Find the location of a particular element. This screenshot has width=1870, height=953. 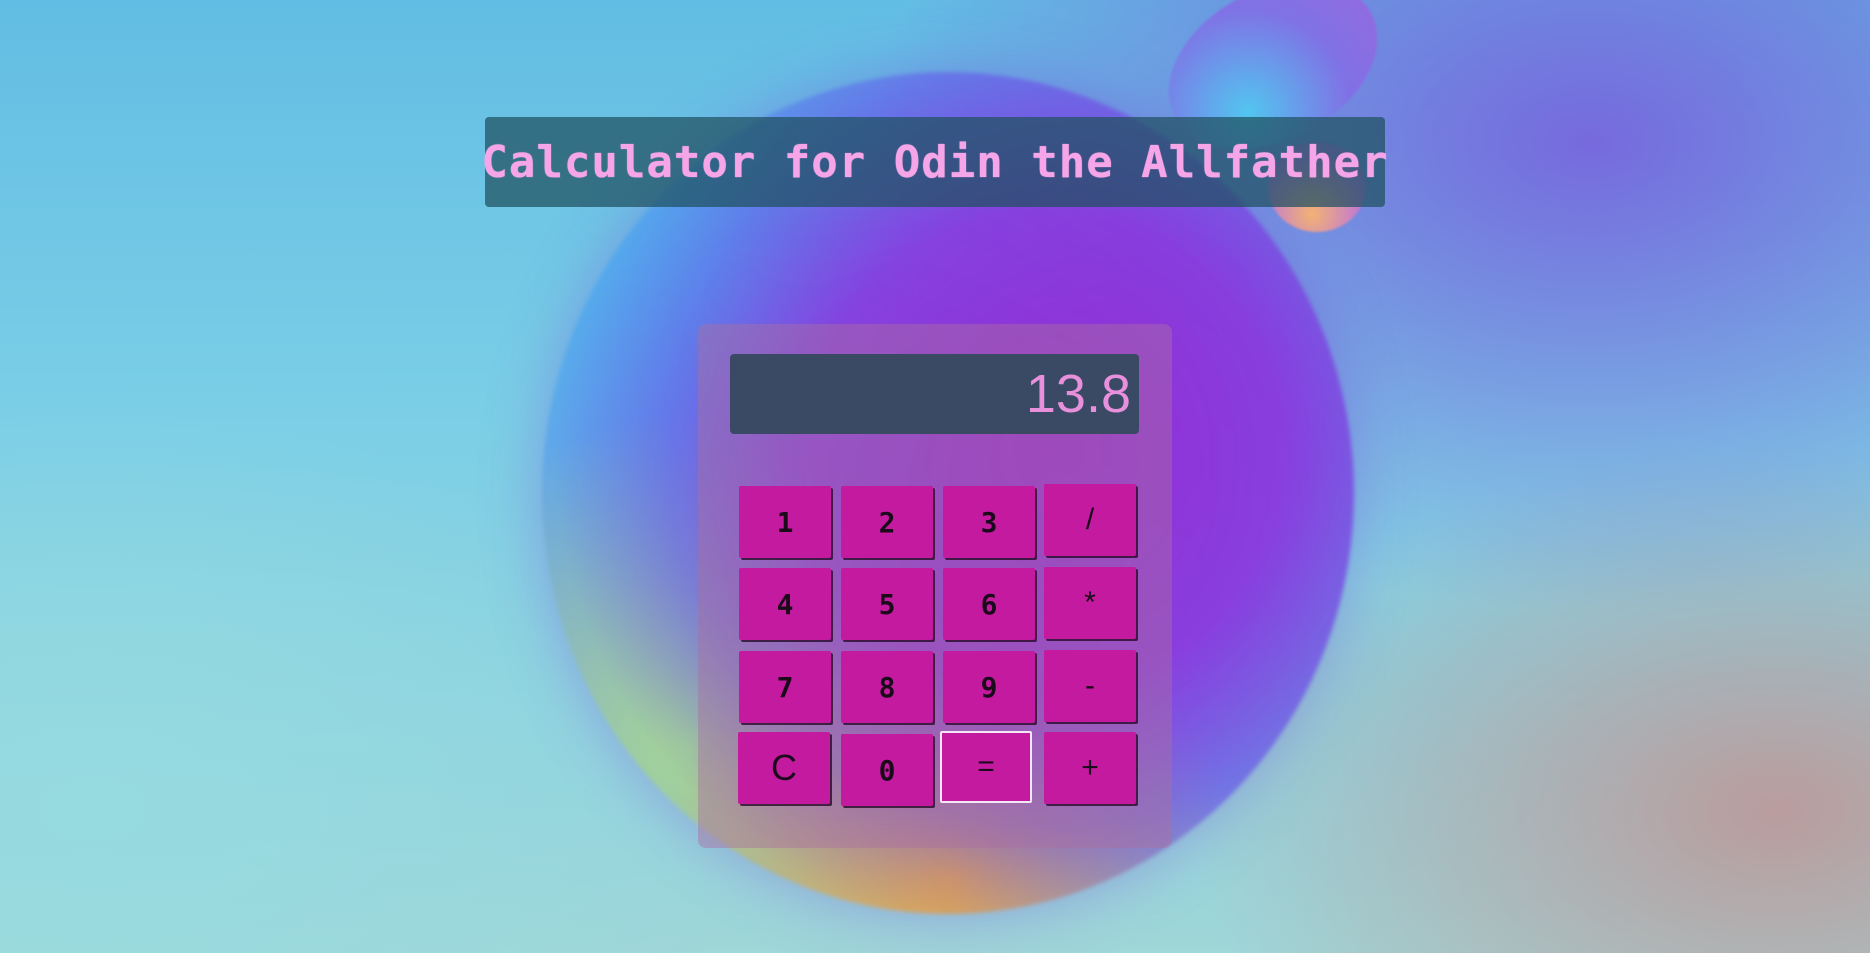

title-banner: Calculator for Odin the Allfather is located at coordinates (934, 162).